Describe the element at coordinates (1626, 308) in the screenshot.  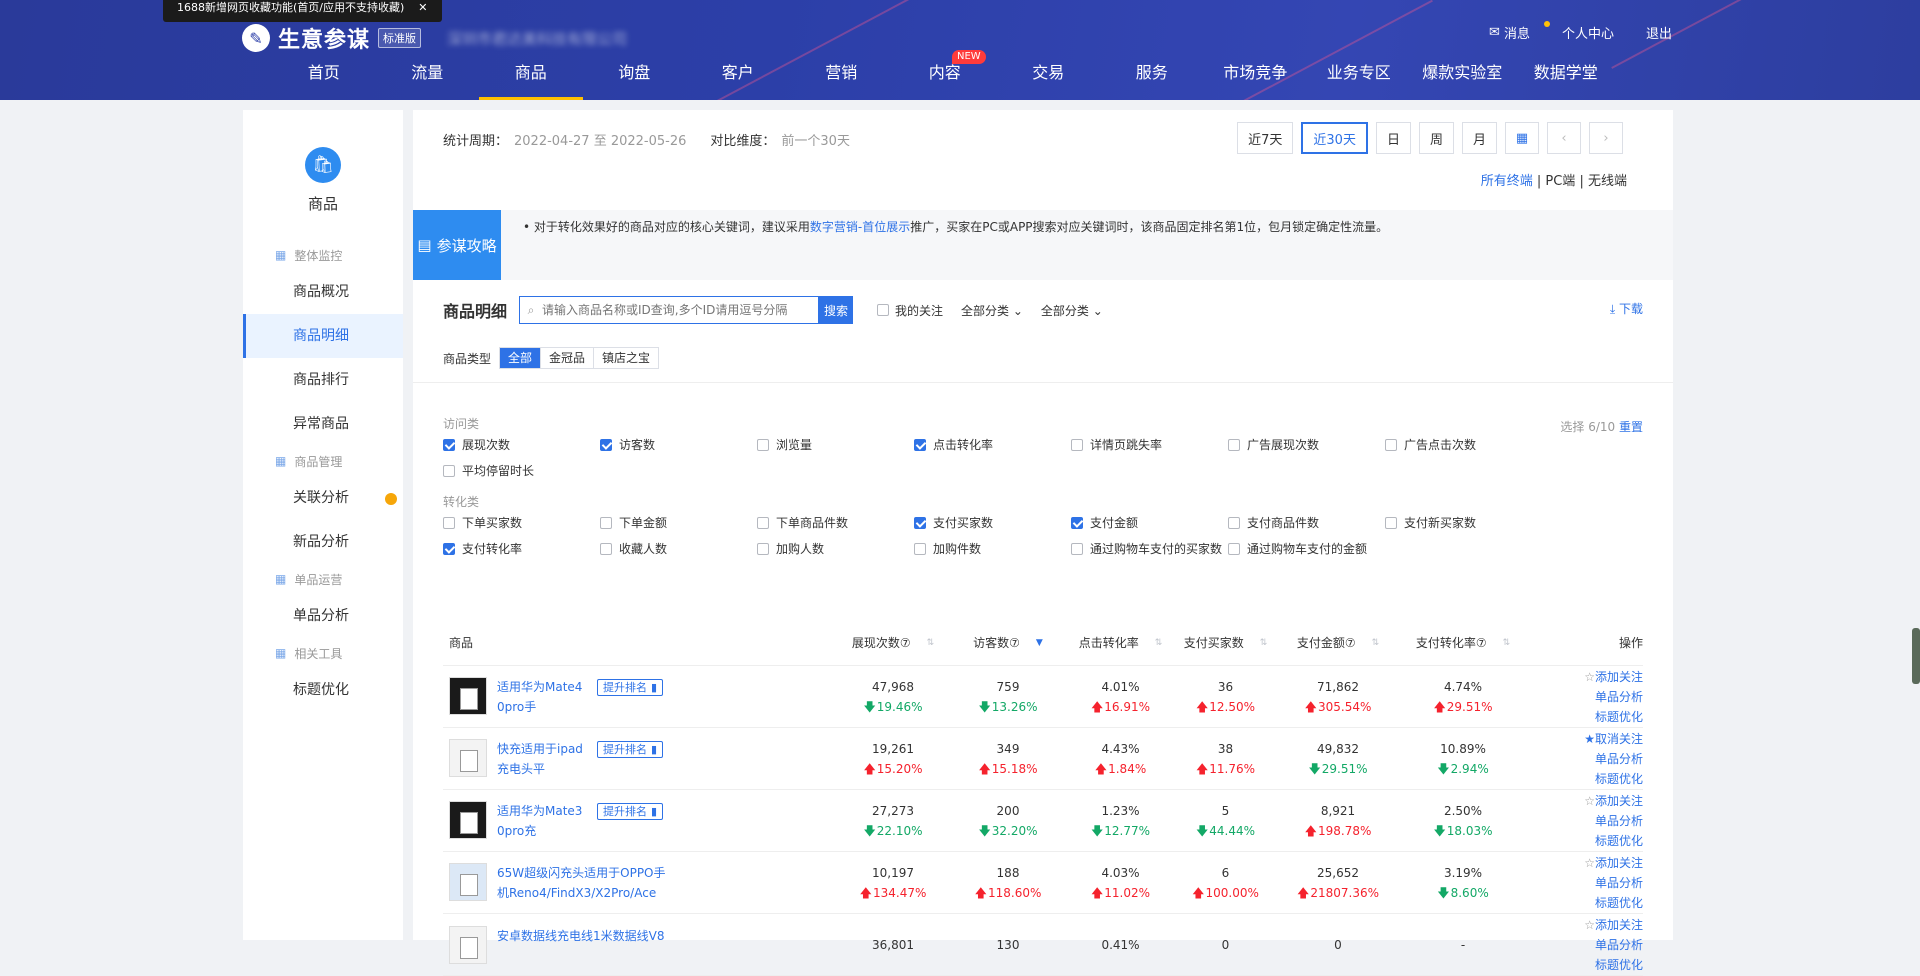
I see `download-link: ⤓ 下载` at that location.